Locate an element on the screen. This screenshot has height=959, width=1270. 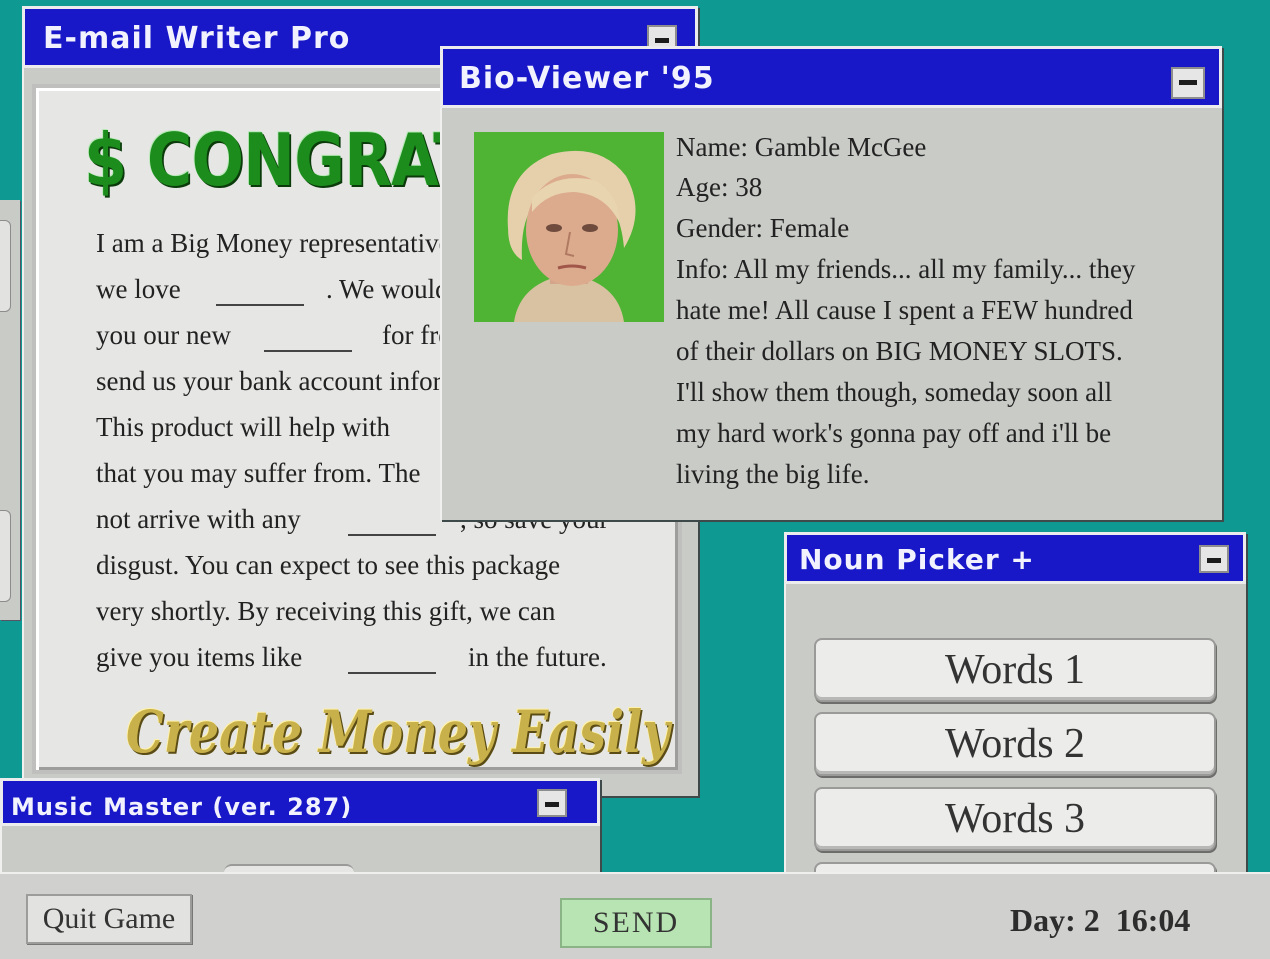
bio-viewer-titlebar: Bio-Viewer '95 is located at coordinates (831, 77).